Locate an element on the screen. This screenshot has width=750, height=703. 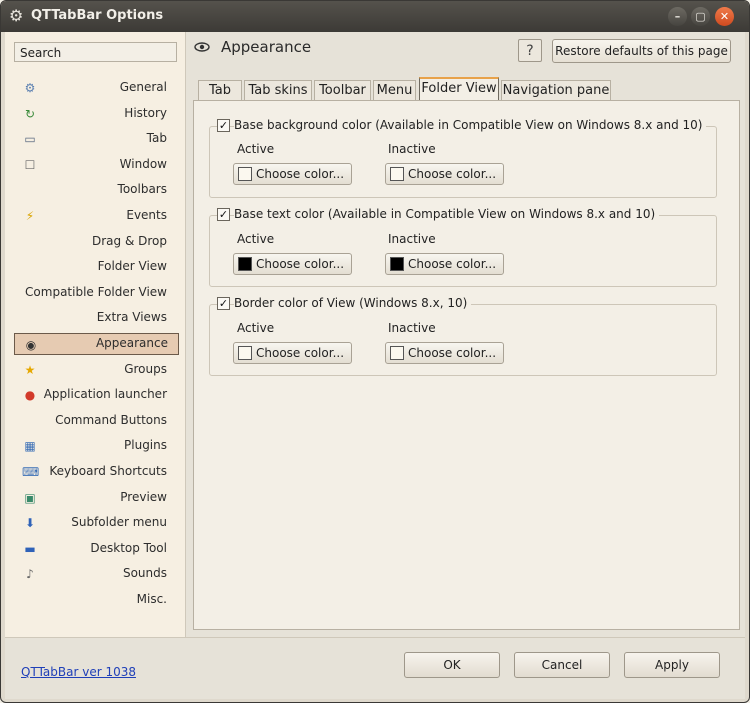
sidebar-item-label: Keyboard Shortcuts is located at coordinates (108, 471).